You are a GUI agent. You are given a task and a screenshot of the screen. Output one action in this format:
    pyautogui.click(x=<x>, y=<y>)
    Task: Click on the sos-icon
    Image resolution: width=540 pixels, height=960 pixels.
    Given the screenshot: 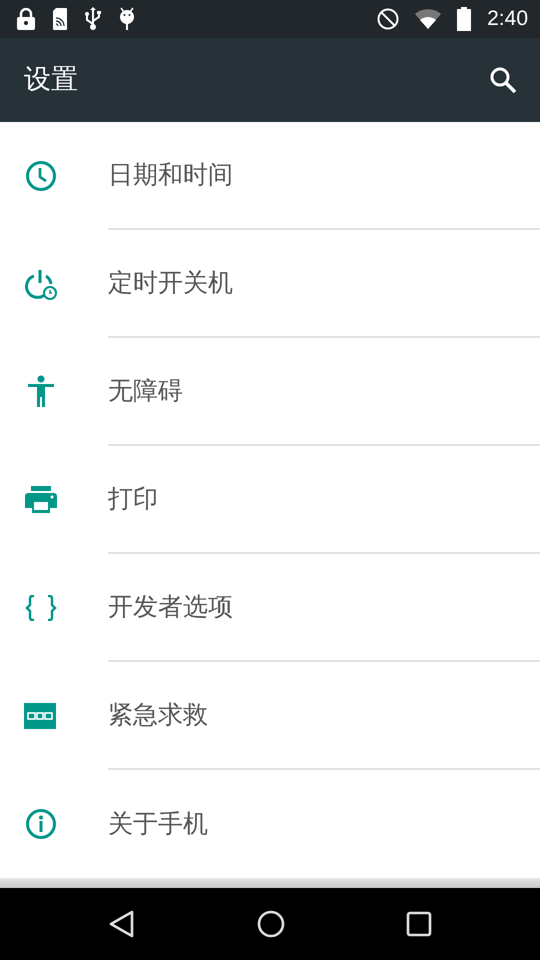 What is the action you would take?
    pyautogui.click(x=40, y=716)
    